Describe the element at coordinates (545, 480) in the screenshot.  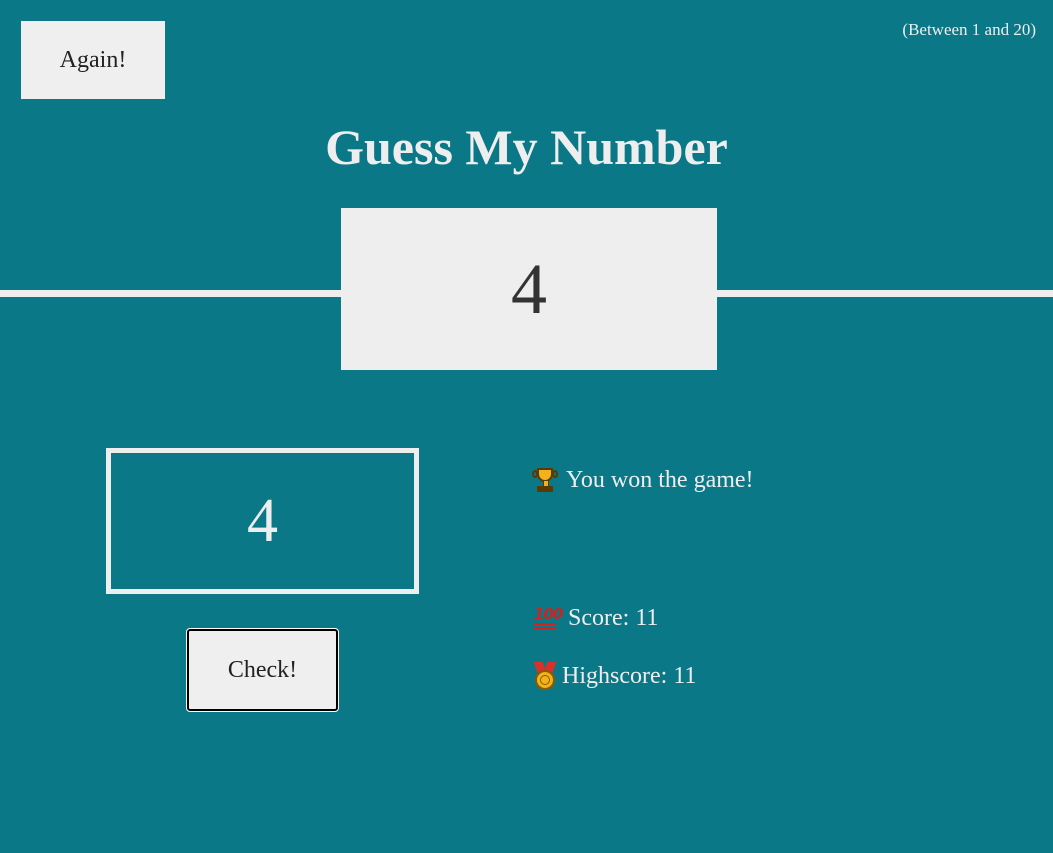
I see `trophy-icon` at that location.